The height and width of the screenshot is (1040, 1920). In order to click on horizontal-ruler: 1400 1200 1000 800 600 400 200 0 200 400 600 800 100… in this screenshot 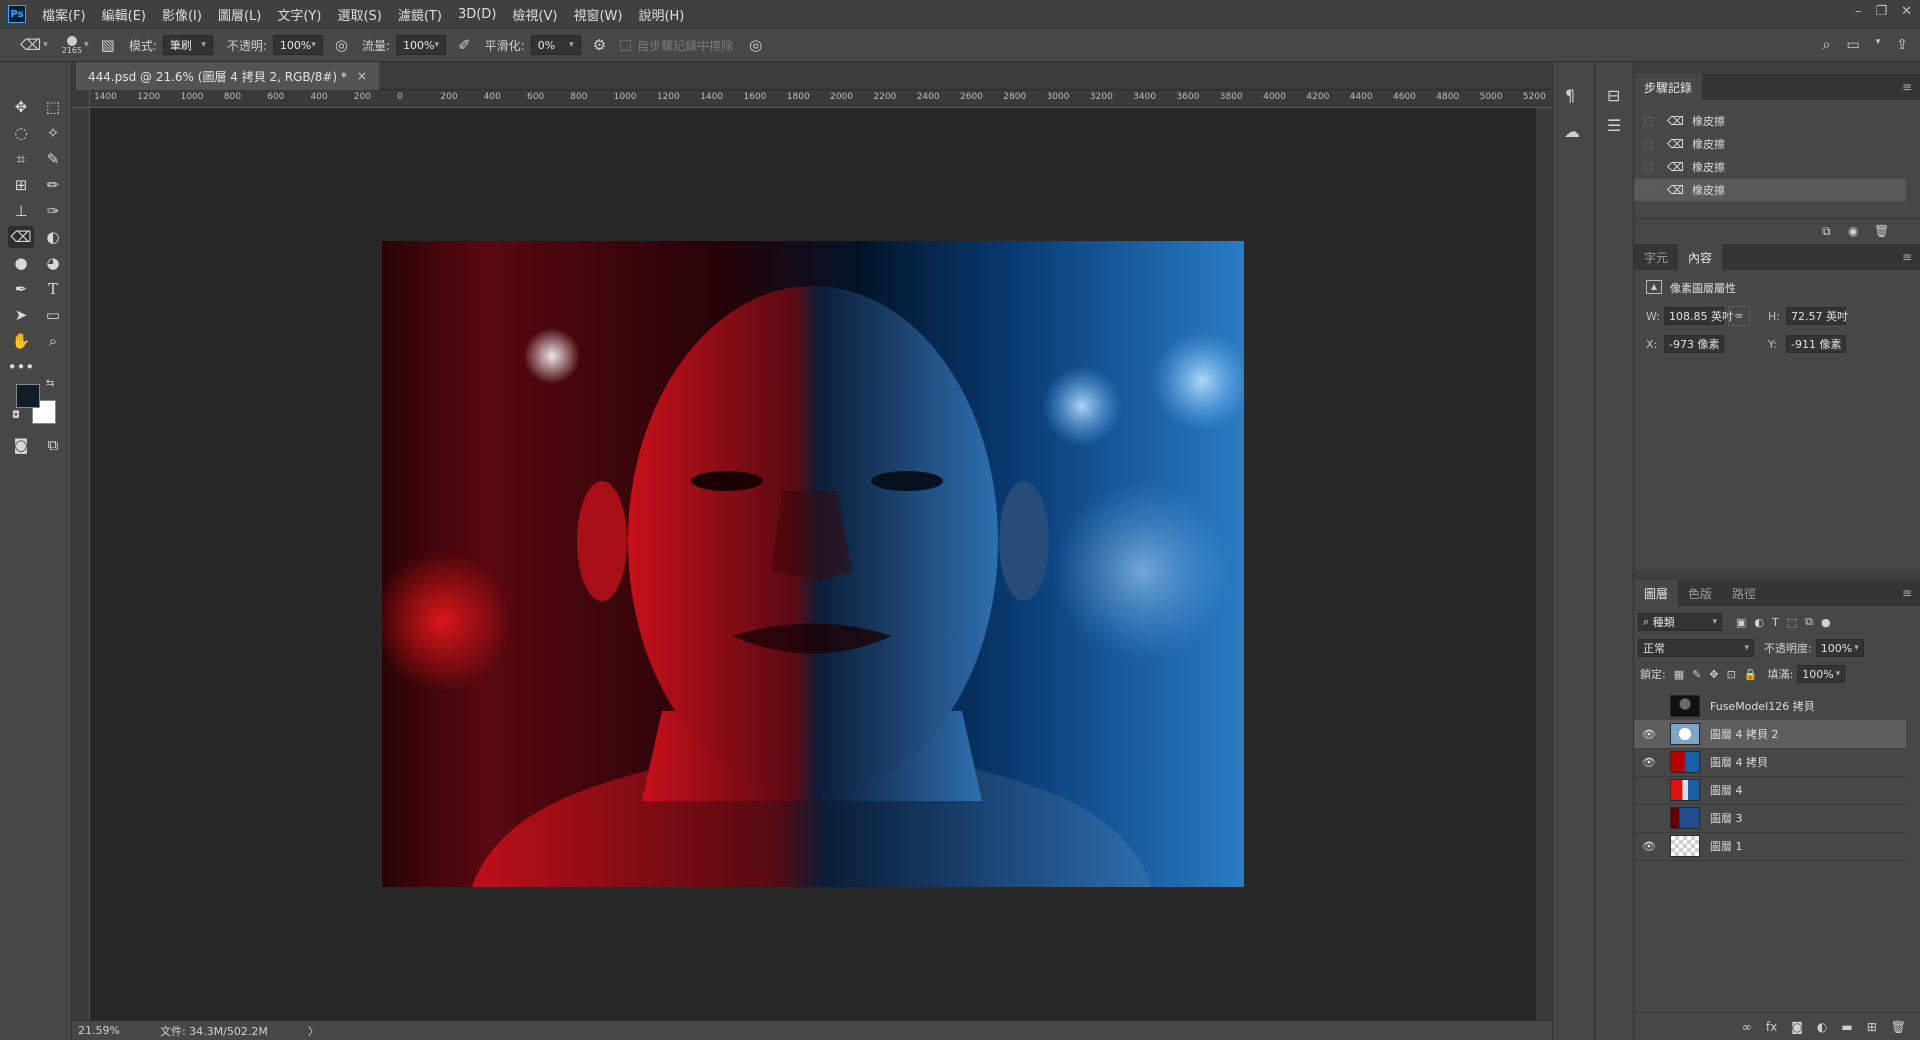, I will do `click(821, 99)`.